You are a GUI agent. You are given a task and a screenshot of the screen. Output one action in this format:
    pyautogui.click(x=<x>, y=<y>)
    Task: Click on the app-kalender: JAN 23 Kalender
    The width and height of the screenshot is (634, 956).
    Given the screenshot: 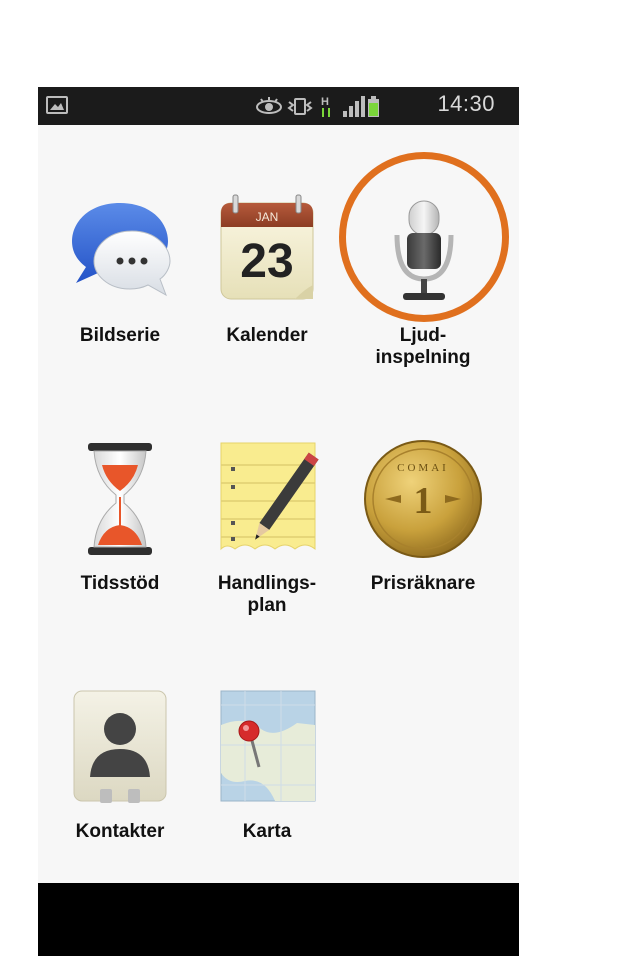 What is the action you would take?
    pyautogui.click(x=267, y=268)
    